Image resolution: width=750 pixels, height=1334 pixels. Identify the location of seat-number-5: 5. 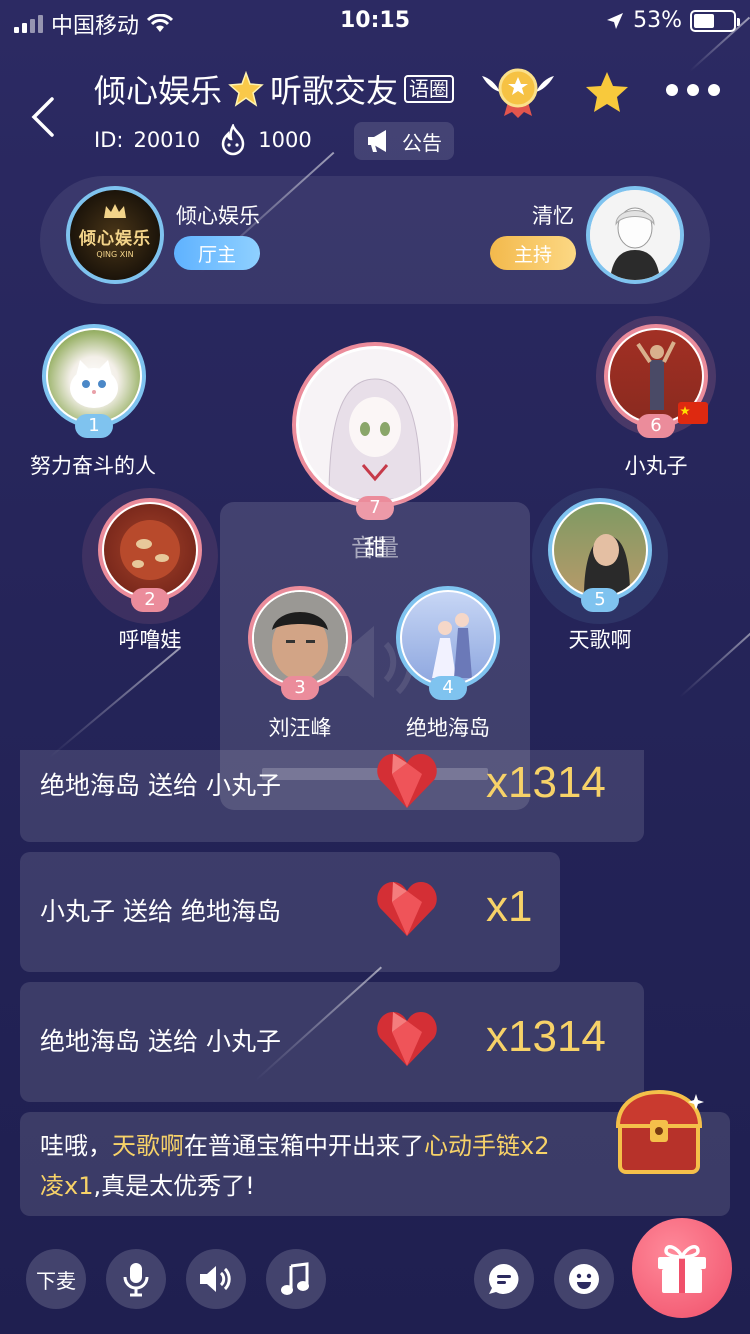
(600, 600).